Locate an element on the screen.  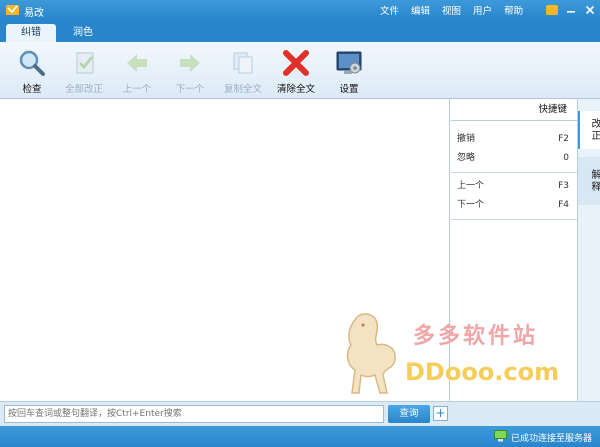
menu-view: 视图 is located at coordinates (451, 10).